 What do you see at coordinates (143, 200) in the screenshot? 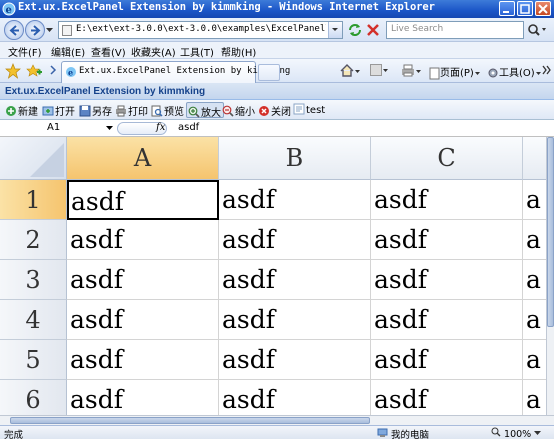
I see `active-cell: asdf` at bounding box center [143, 200].